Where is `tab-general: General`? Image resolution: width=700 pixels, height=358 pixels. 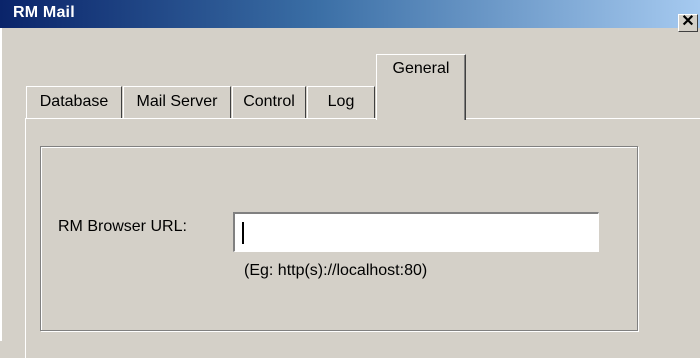
tab-general: General is located at coordinates (421, 87).